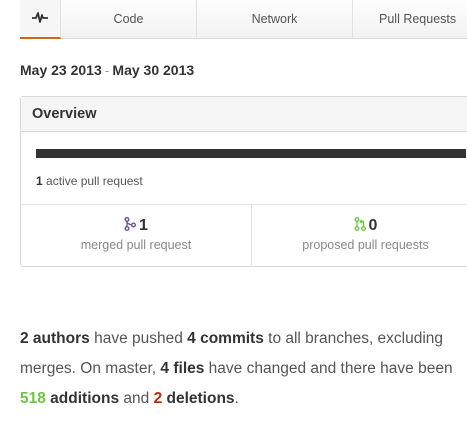 This screenshot has height=424, width=467. Describe the element at coordinates (198, 398) in the screenshot. I see `deletions-word: deletions` at that location.